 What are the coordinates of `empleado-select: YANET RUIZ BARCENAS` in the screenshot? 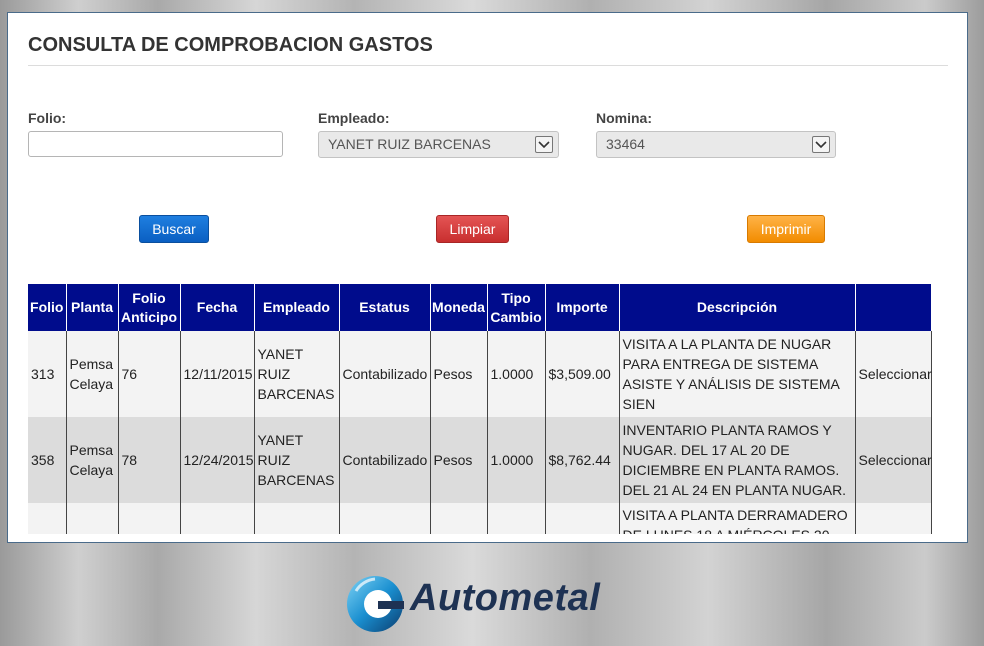 It's located at (438, 144).